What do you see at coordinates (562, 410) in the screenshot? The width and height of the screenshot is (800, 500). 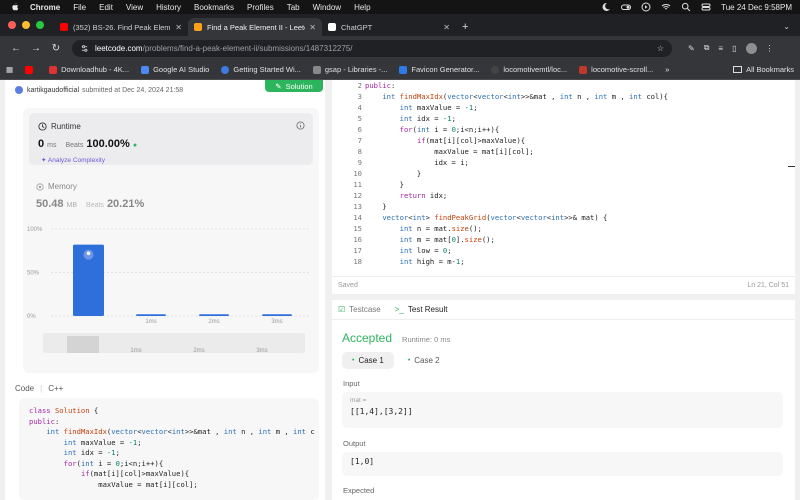 I see `input-box: mat = [[1,4],[3,2]]` at bounding box center [562, 410].